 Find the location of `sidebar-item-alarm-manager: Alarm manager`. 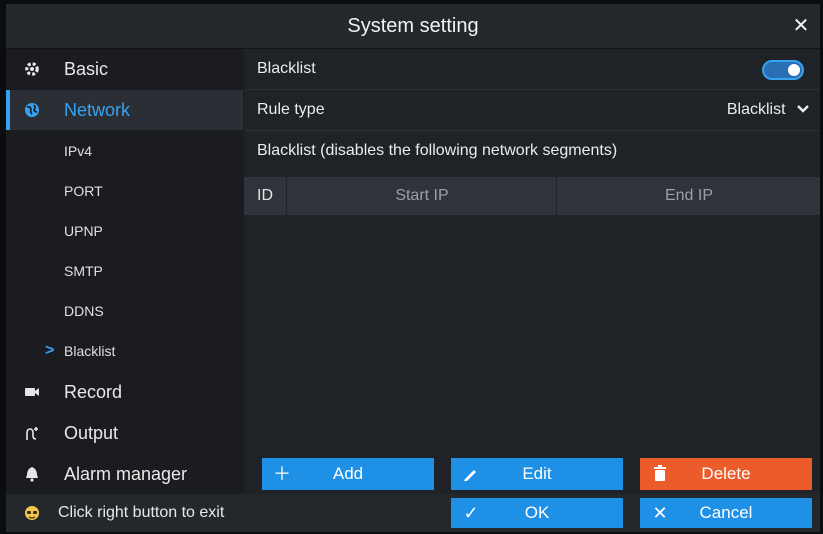

sidebar-item-alarm-manager: Alarm manager is located at coordinates (124, 474).